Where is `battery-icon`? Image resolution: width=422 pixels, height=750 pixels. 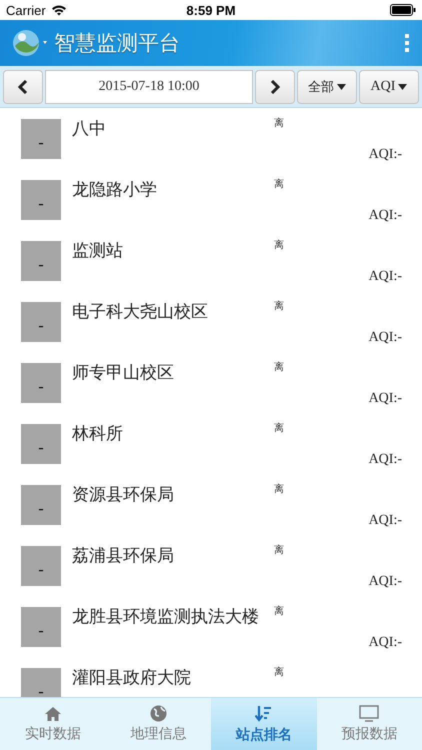 battery-icon is located at coordinates (403, 10).